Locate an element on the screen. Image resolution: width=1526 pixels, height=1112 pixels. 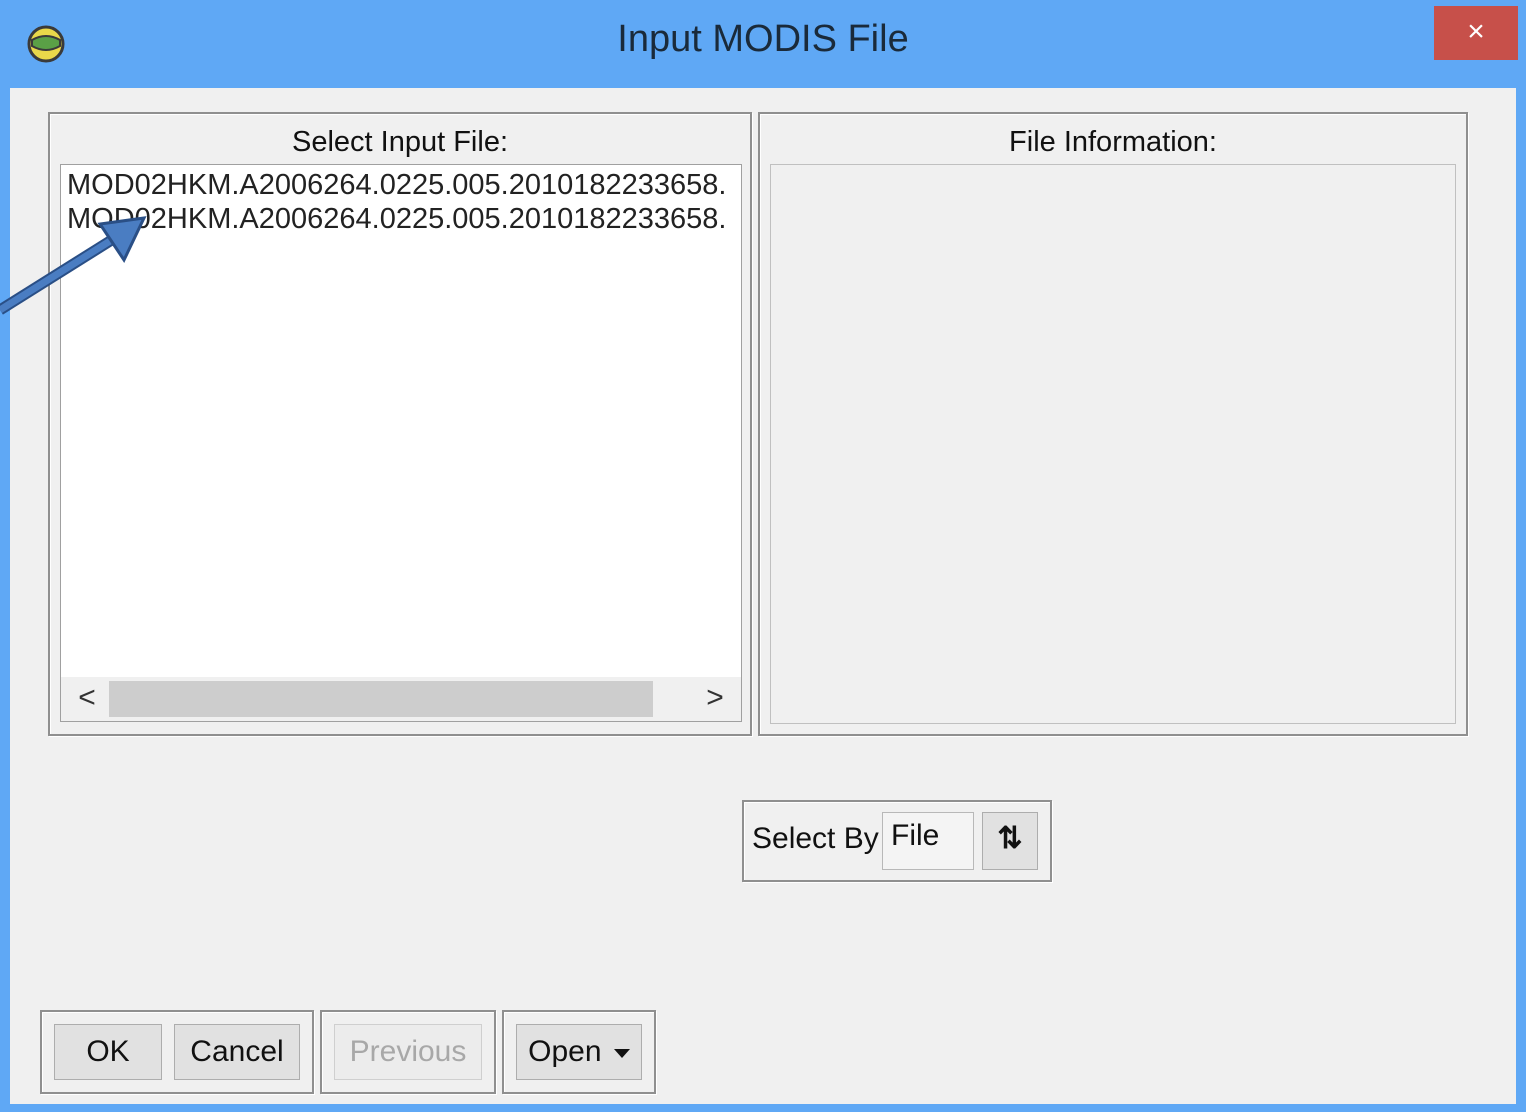
select-by-field: File is located at coordinates (928, 841).